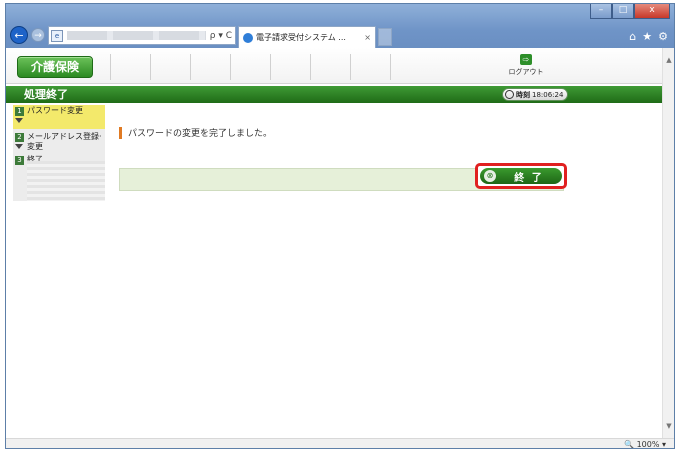 Image resolution: width=678 pixels, height=451 pixels. What do you see at coordinates (55, 67) in the screenshot?
I see `app-logo-button: 介護保険` at bounding box center [55, 67].